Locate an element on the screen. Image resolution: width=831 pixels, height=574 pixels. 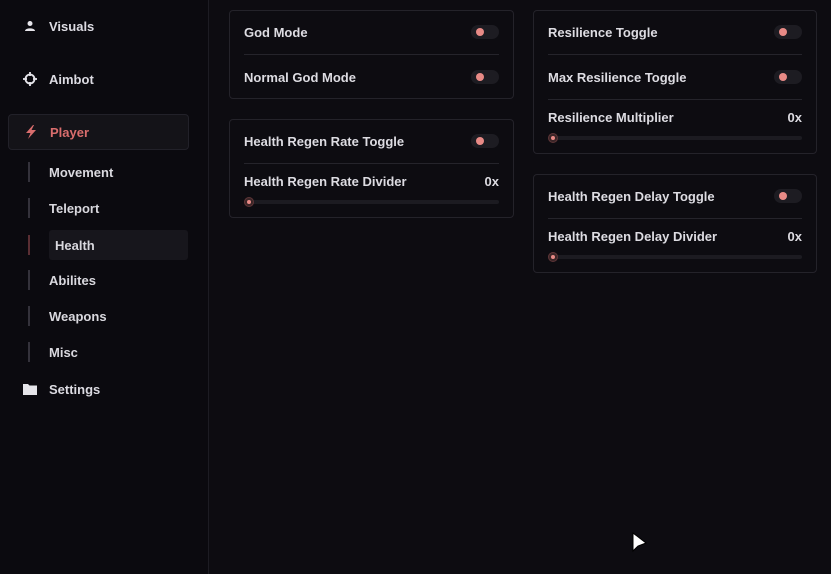
health-regen-delay-divider-row: Health Regen Delay Divider 0x is located at coordinates (675, 236).